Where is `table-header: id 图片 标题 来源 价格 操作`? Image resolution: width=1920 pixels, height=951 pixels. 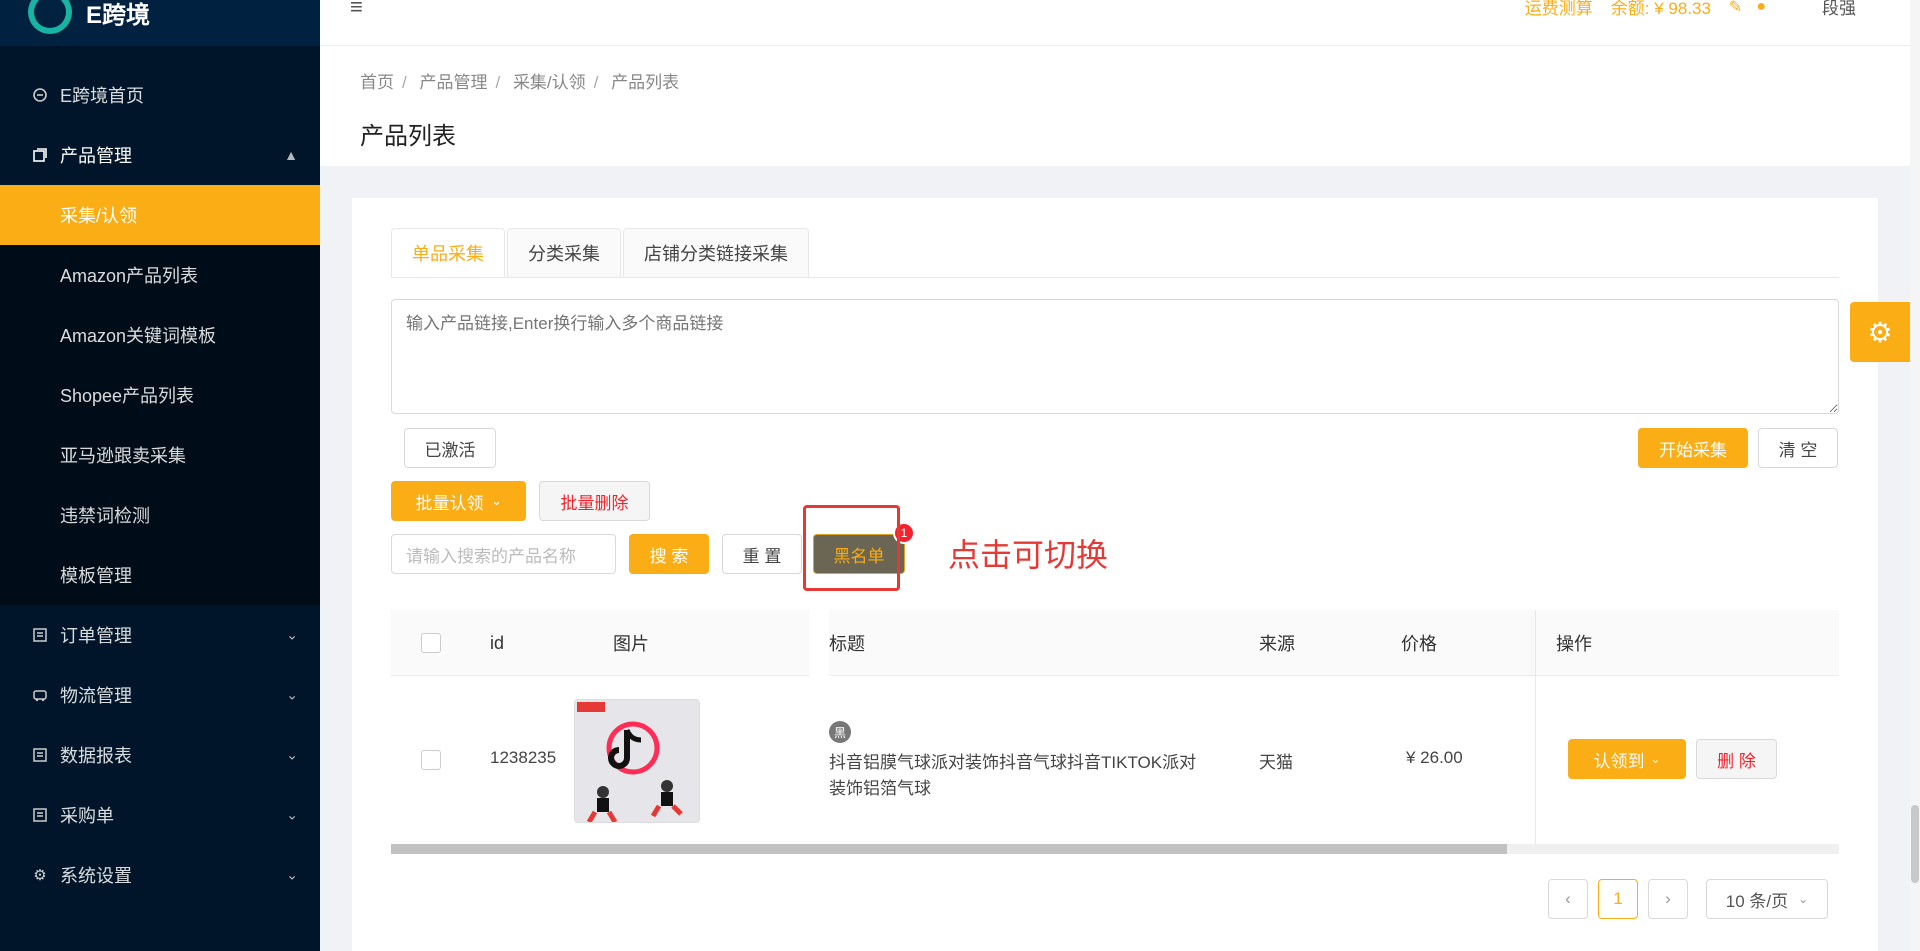
table-header: id 图片 标题 来源 价格 操作 is located at coordinates (1115, 643).